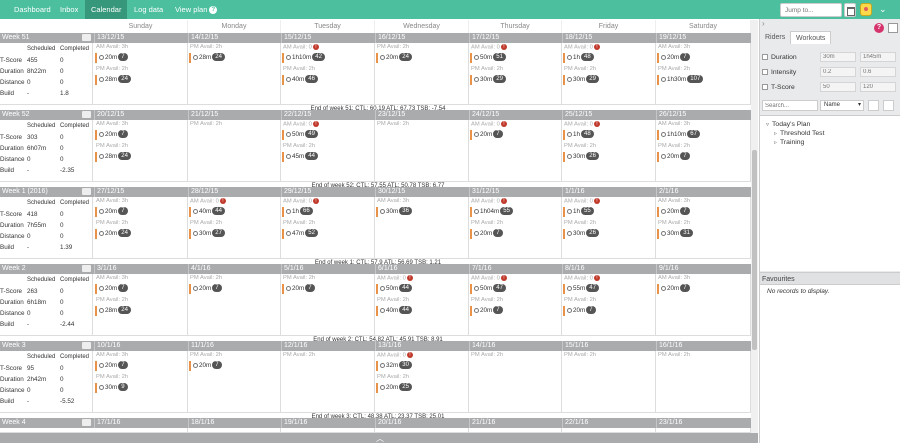 This screenshot has height=443, width=900. Describe the element at coordinates (878, 72) in the screenshot. I see `intensity-max-input` at that location.